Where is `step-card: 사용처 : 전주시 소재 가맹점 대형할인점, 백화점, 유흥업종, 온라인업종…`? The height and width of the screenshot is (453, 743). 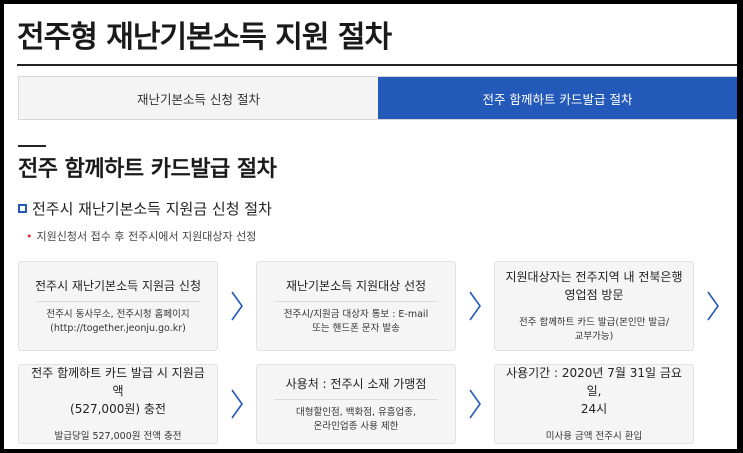
step-card: 사용처 : 전주시 소재 가맹점 대형할인점, 백화점, 유흥업종, 온라인업종… is located at coordinates (356, 404).